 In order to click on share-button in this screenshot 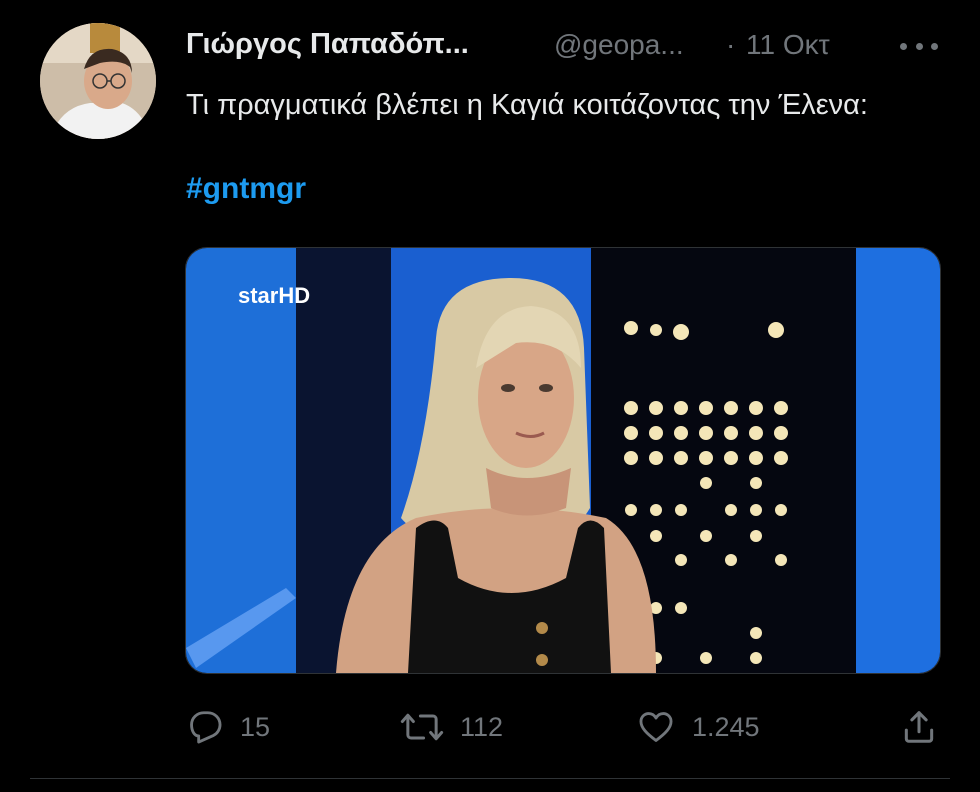, I will do `click(919, 727)`.